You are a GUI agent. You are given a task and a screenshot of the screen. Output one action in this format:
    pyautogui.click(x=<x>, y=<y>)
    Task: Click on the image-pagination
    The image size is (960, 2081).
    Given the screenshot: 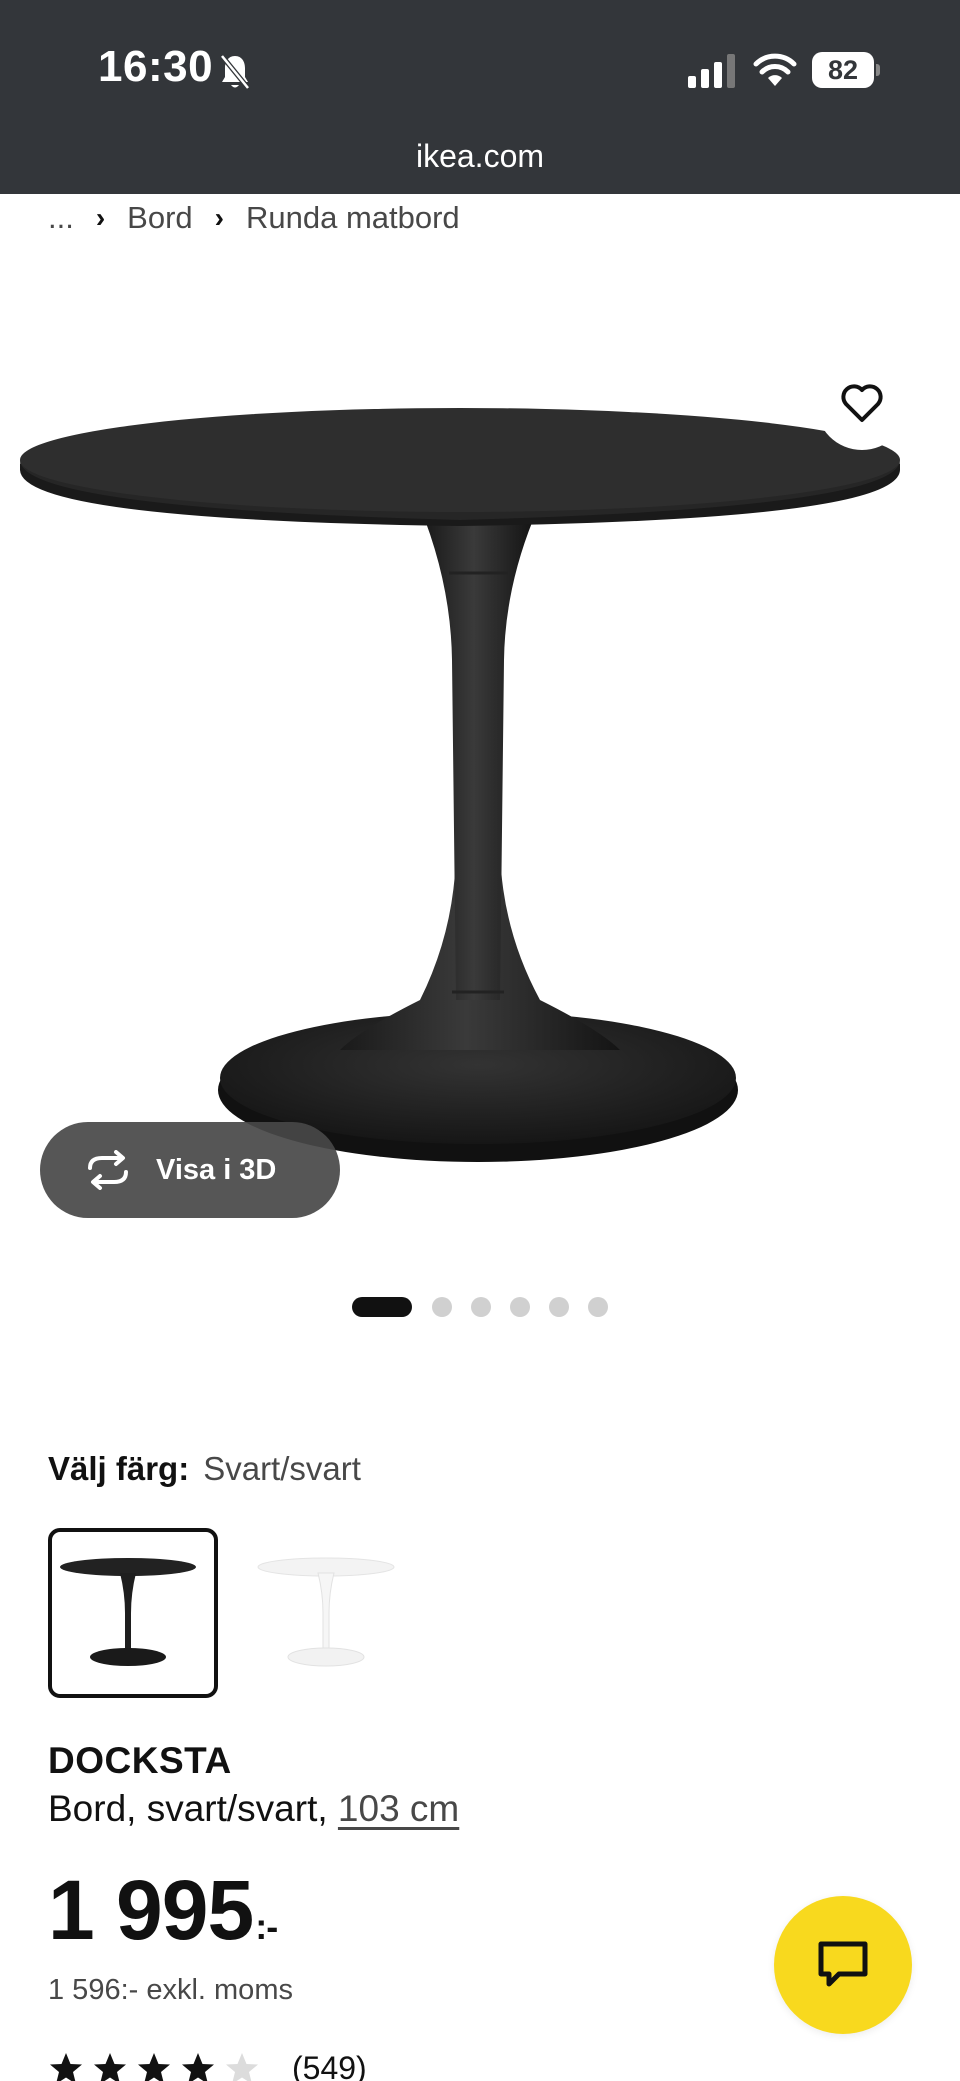 What is the action you would take?
    pyautogui.click(x=489, y=1307)
    